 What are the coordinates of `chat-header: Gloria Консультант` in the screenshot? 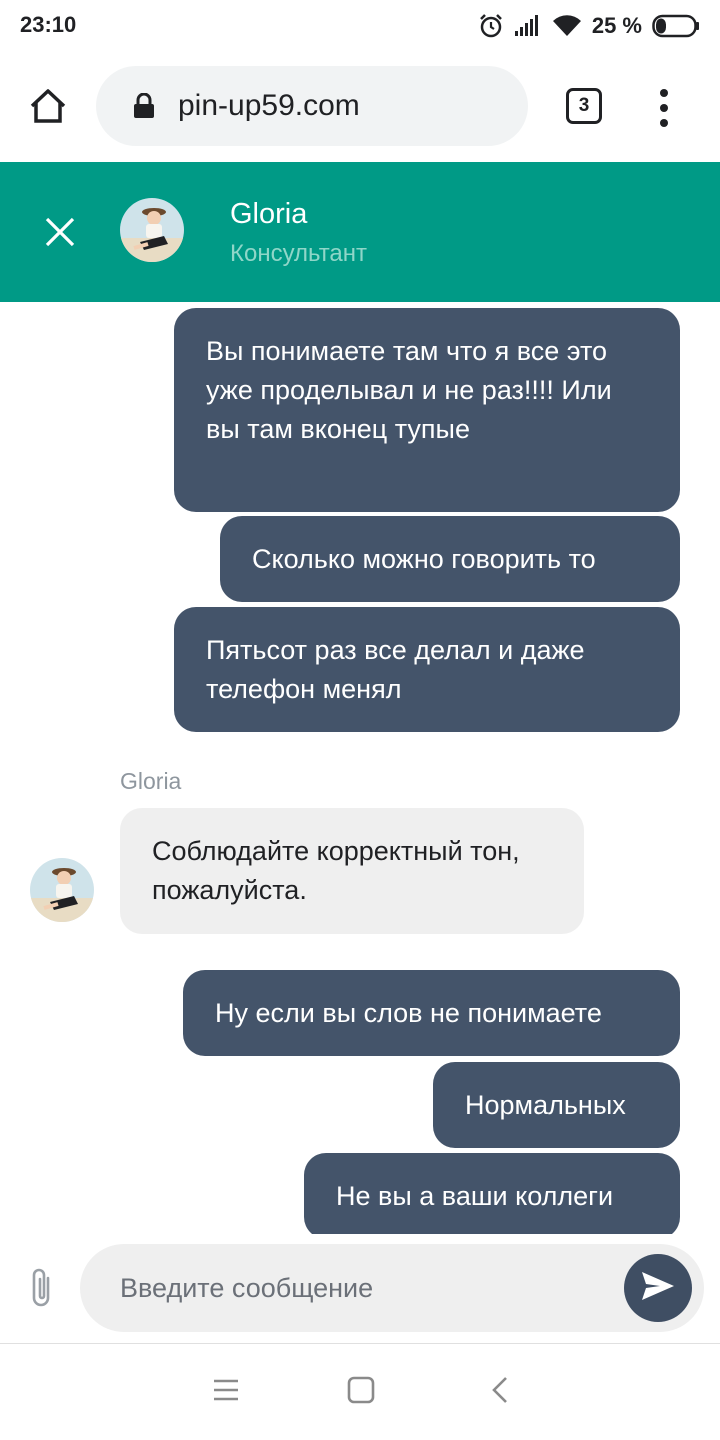 It's located at (360, 232).